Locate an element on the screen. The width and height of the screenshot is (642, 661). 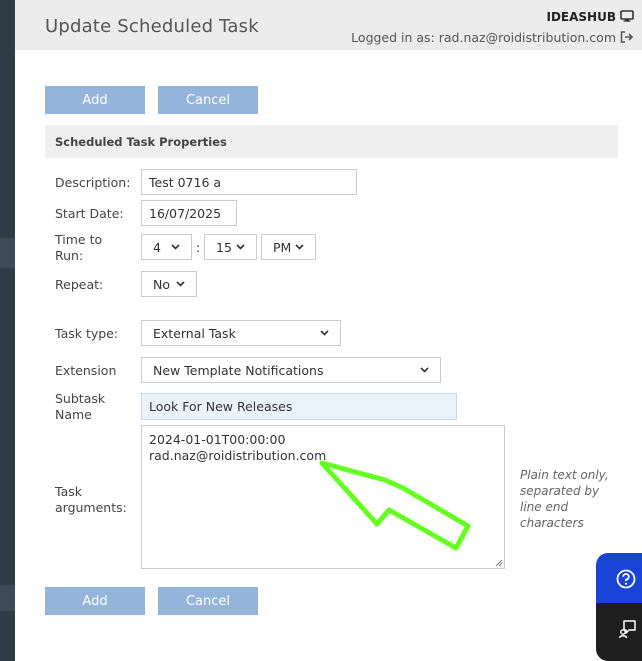
help-button is located at coordinates (619, 578).